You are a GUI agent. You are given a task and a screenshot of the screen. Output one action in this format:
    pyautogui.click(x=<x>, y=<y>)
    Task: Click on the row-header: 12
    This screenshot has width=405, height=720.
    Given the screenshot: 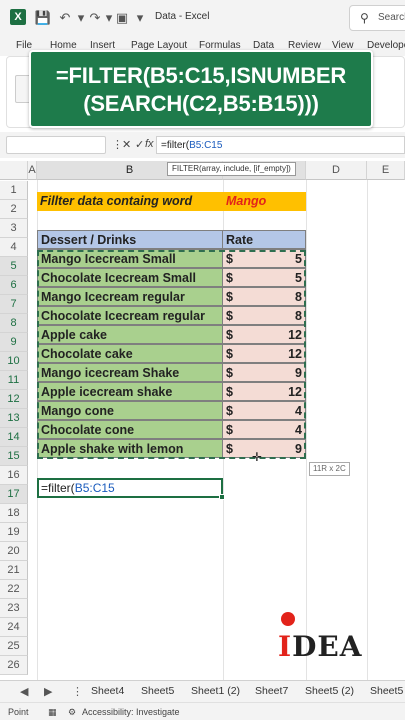 What is the action you would take?
    pyautogui.click(x=14, y=399)
    